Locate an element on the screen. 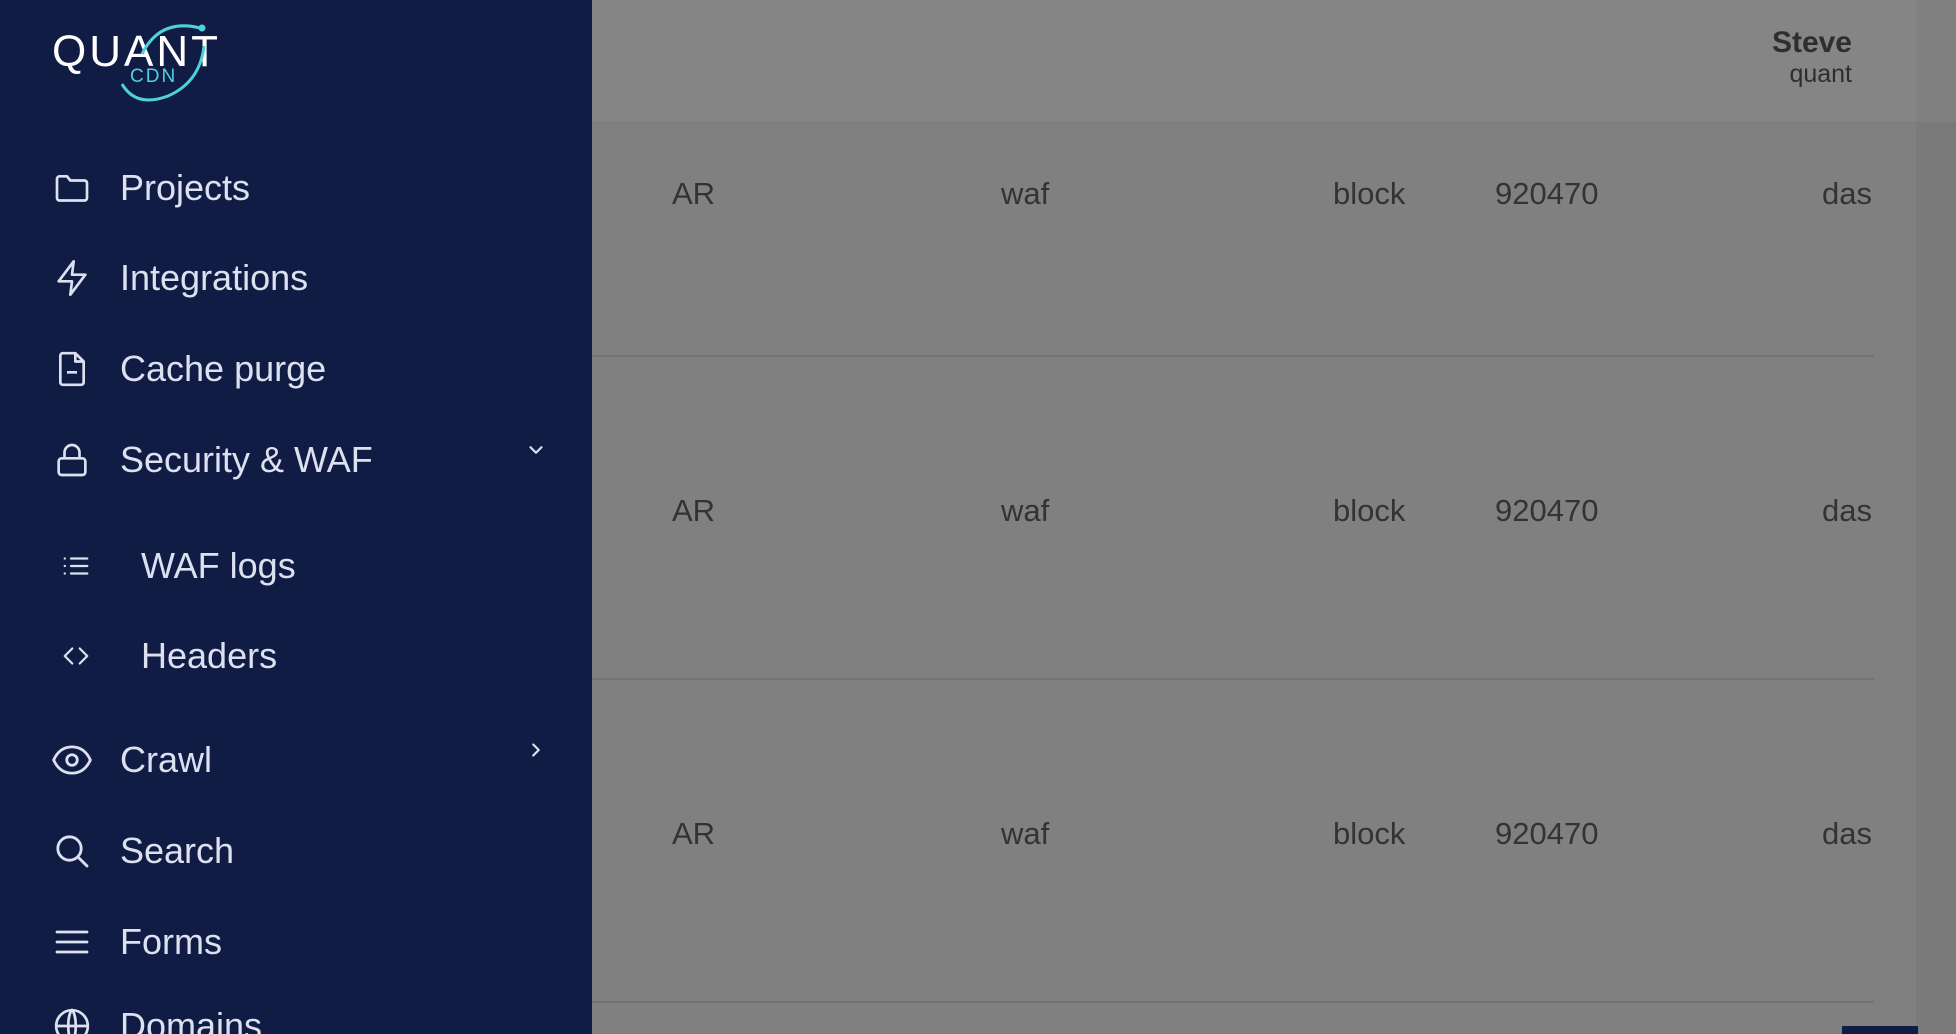 This screenshot has width=1956, height=1034. user-menu: Steve quant is located at coordinates (1812, 57).